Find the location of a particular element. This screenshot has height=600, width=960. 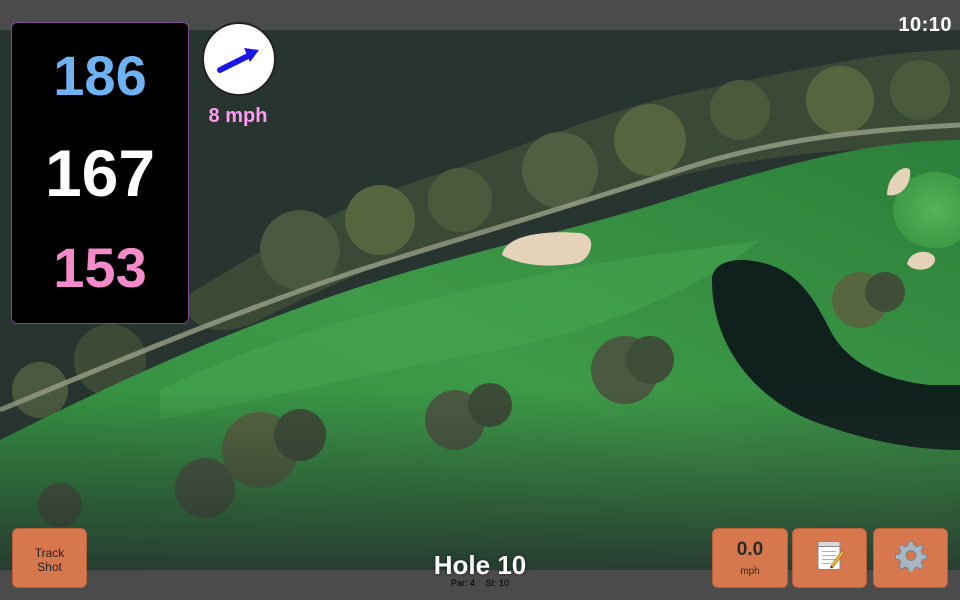

notepad-icon is located at coordinates (830, 558).